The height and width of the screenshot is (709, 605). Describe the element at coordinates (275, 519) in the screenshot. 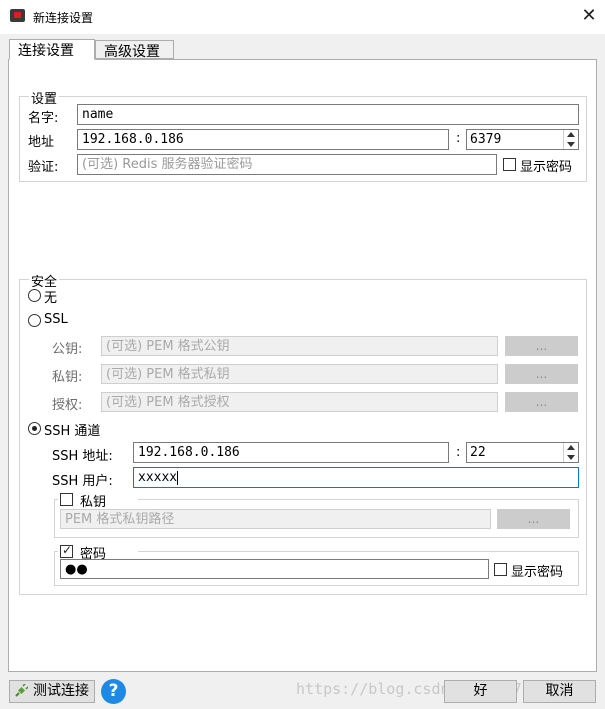

I see `ssh-private-key-path-input: PEM 格式私钥路径` at that location.